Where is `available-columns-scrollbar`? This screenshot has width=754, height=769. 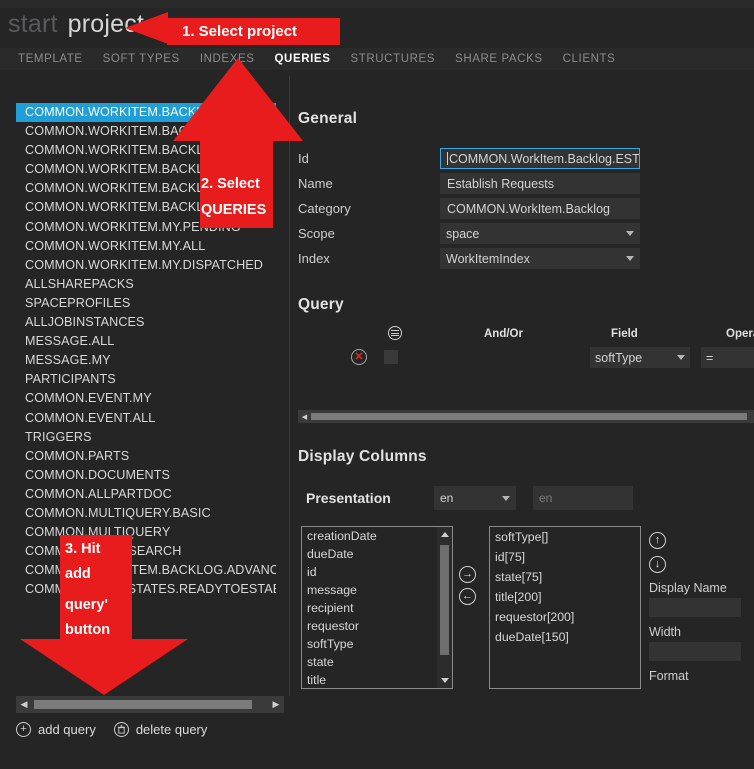
available-columns-scrollbar is located at coordinates (444, 607).